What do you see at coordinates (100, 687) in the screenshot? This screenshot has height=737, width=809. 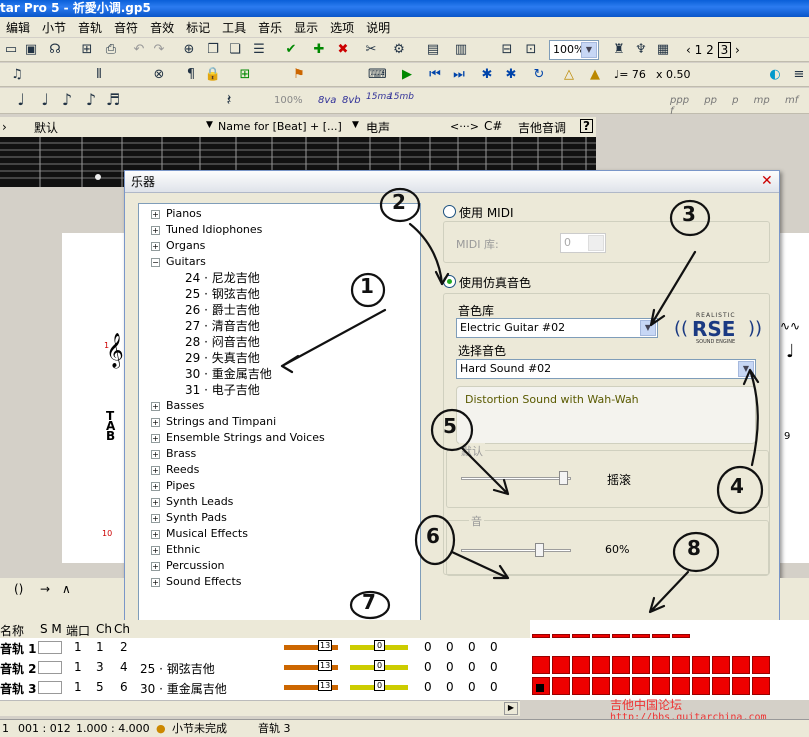 I see `track-channel: 5` at bounding box center [100, 687].